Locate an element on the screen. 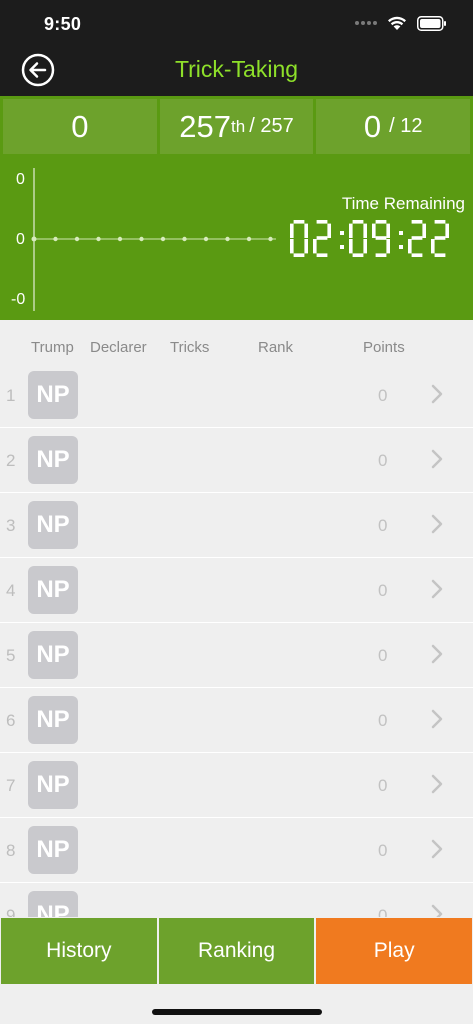 Image resolution: width=473 pixels, height=1024 pixels. row-number: 7 is located at coordinates (11, 785).